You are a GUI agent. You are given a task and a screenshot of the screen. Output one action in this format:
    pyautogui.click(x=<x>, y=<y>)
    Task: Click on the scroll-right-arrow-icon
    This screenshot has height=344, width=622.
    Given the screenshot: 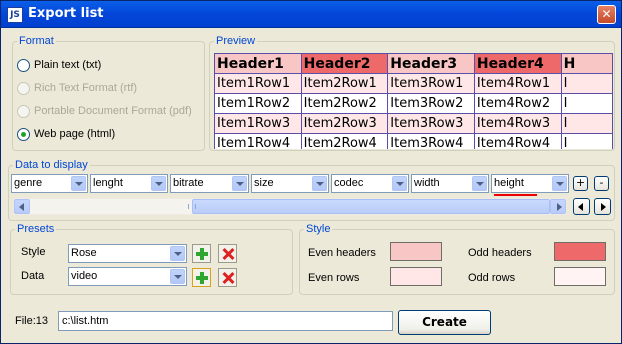 What is the action you would take?
    pyautogui.click(x=558, y=206)
    